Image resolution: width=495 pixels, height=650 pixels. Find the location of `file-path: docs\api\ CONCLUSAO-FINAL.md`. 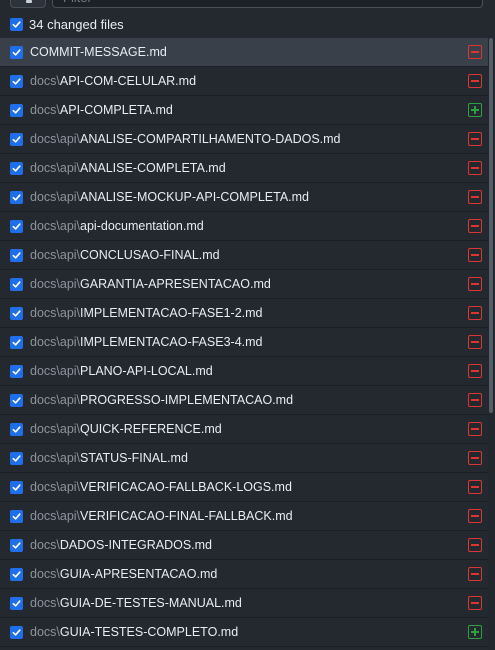

file-path: docs\api\ CONCLUSAO-FINAL.md is located at coordinates (125, 255).